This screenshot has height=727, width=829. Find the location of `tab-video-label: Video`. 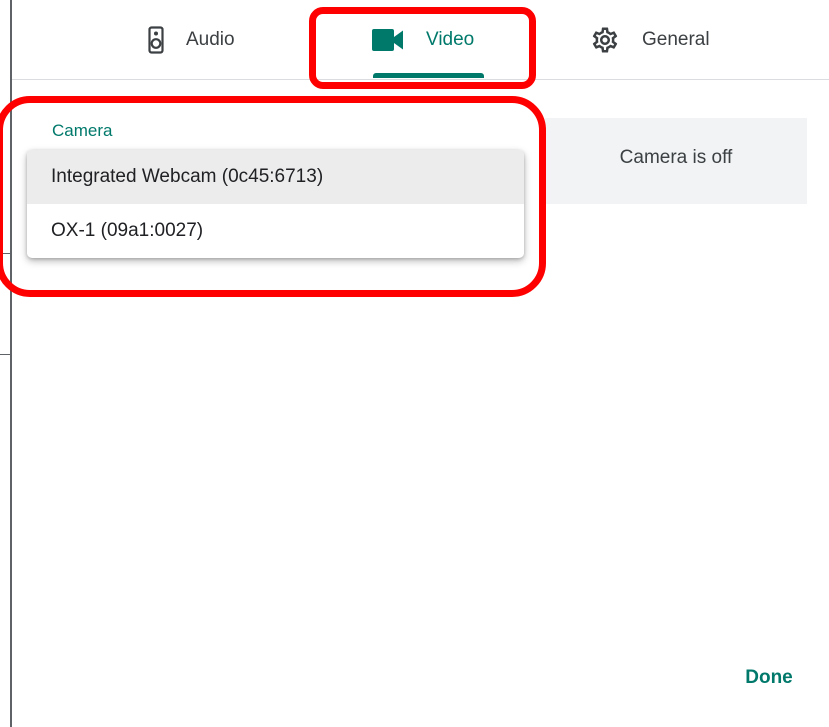

tab-video-label: Video is located at coordinates (450, 39).